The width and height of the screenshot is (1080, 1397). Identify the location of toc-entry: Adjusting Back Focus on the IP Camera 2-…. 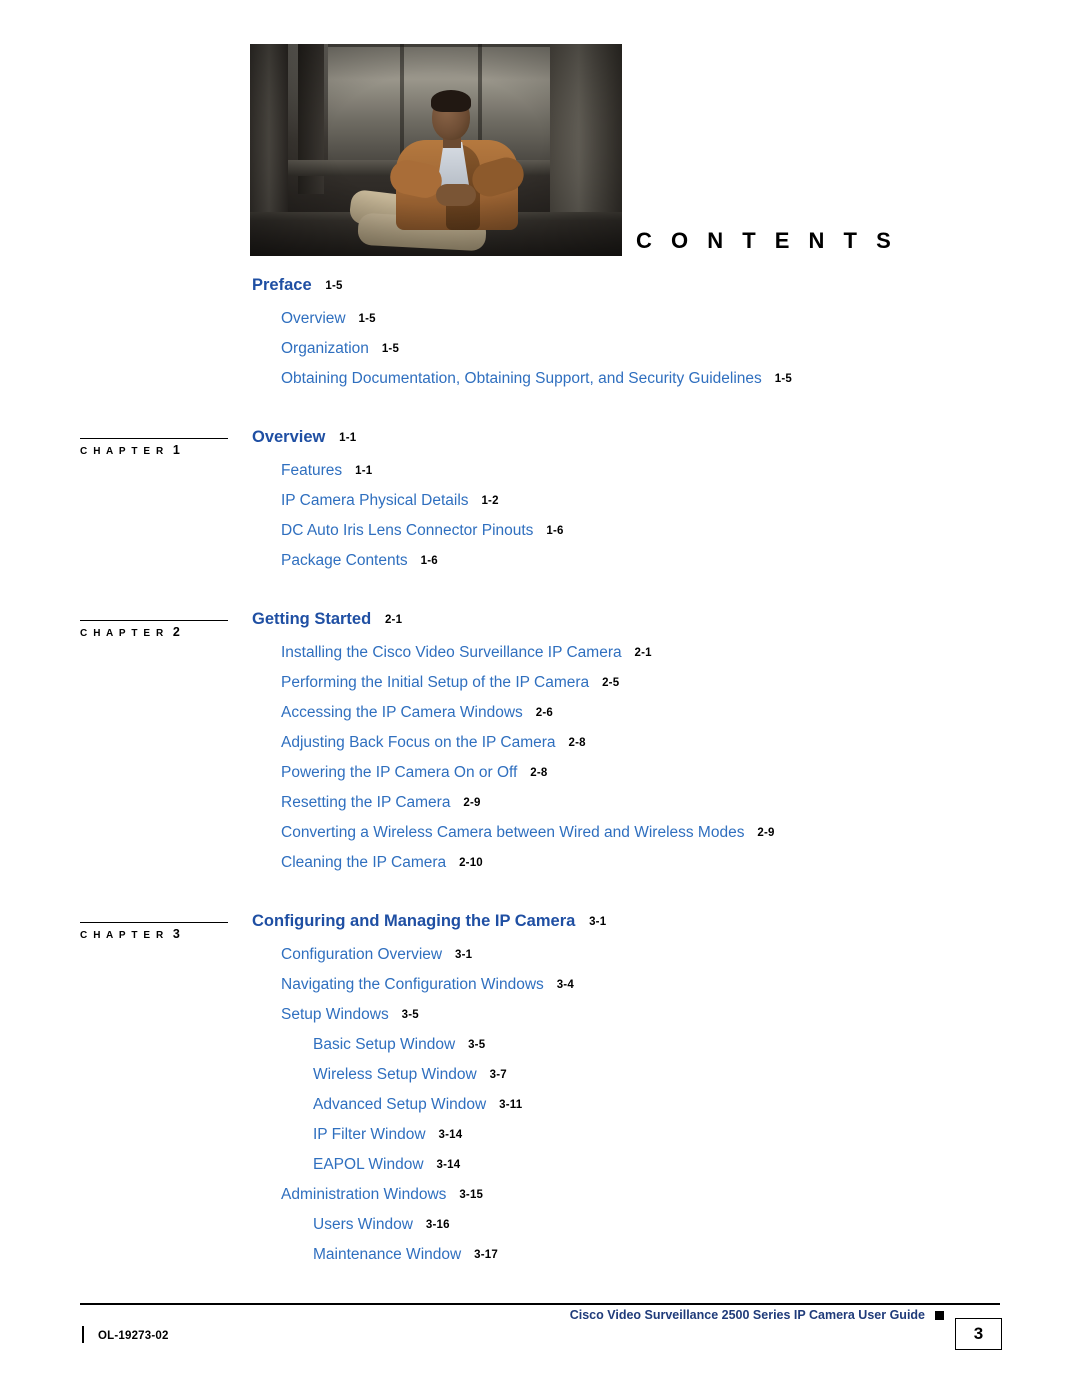
(680, 743).